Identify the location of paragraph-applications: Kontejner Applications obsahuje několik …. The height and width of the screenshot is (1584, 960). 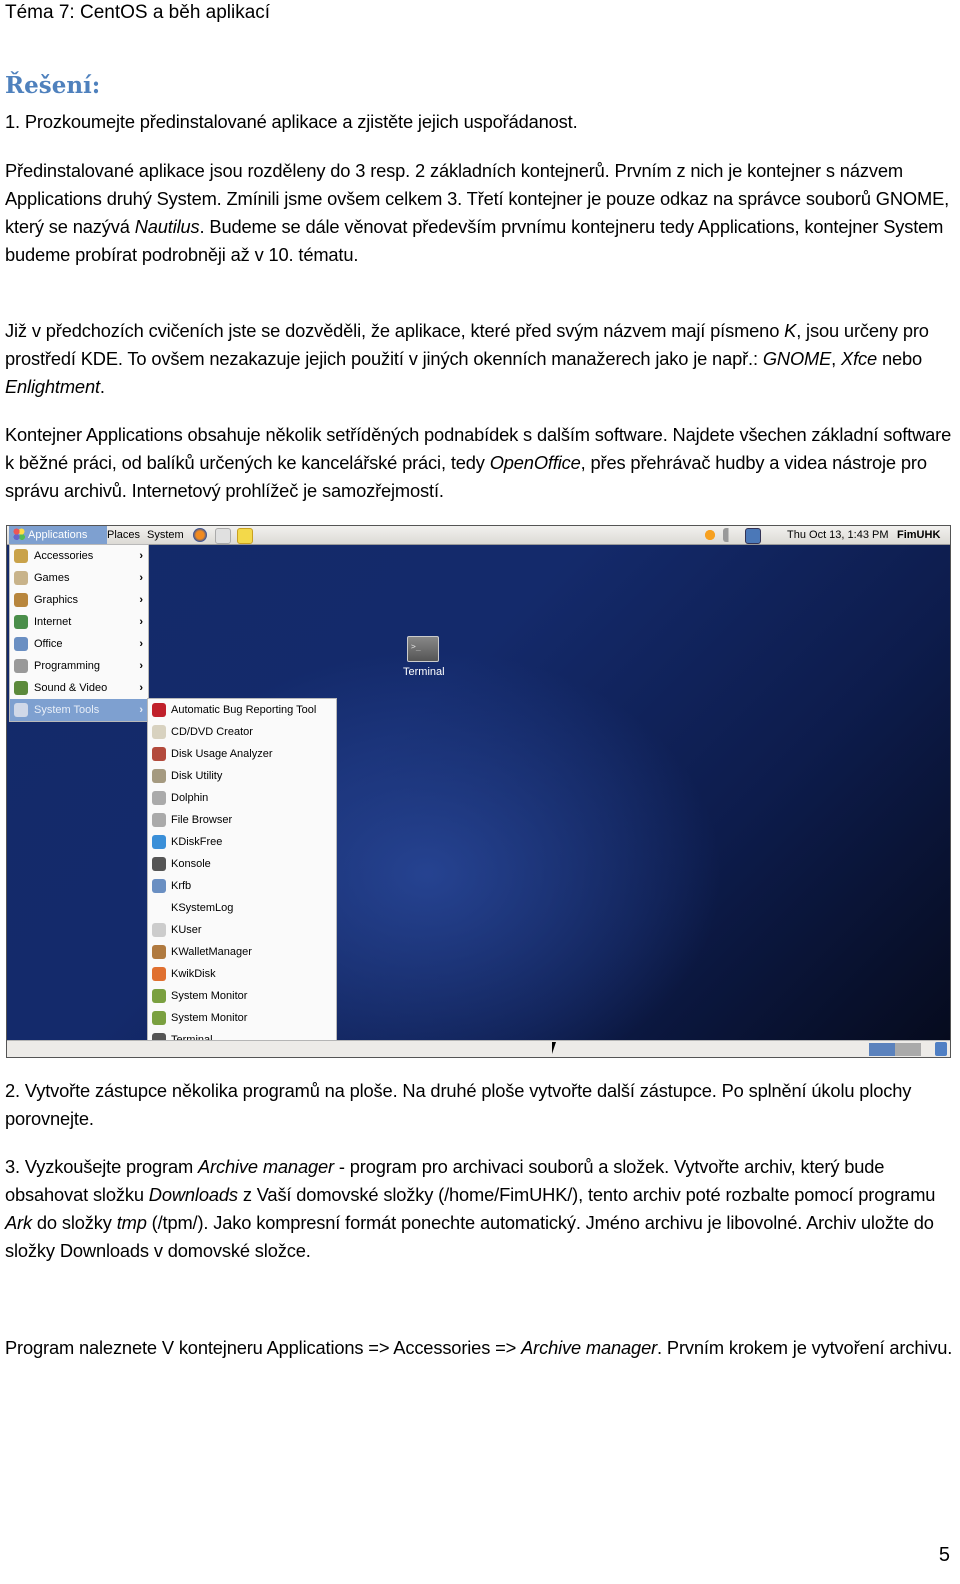
(480, 463).